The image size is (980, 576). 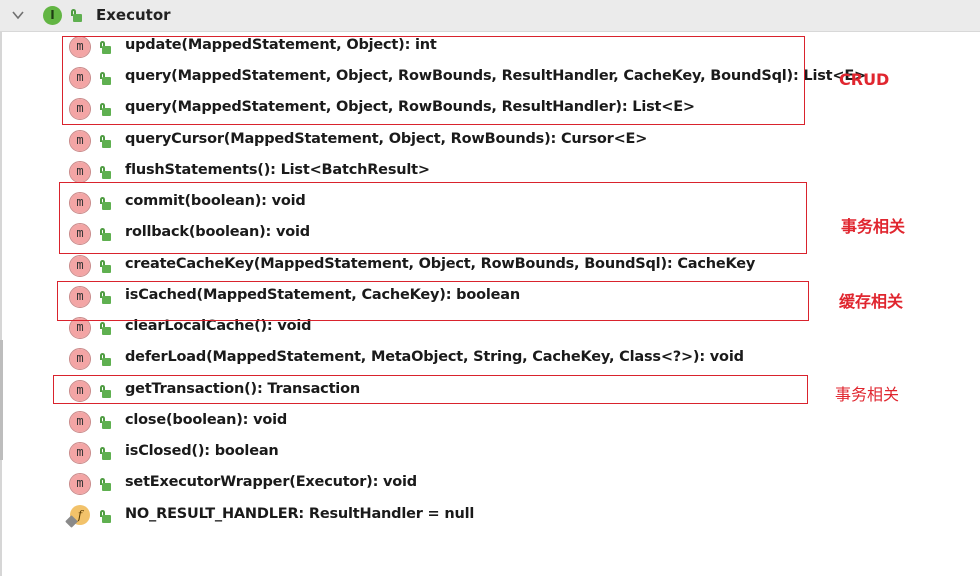 What do you see at coordinates (133, 15) in the screenshot?
I see `interface-title: Executor` at bounding box center [133, 15].